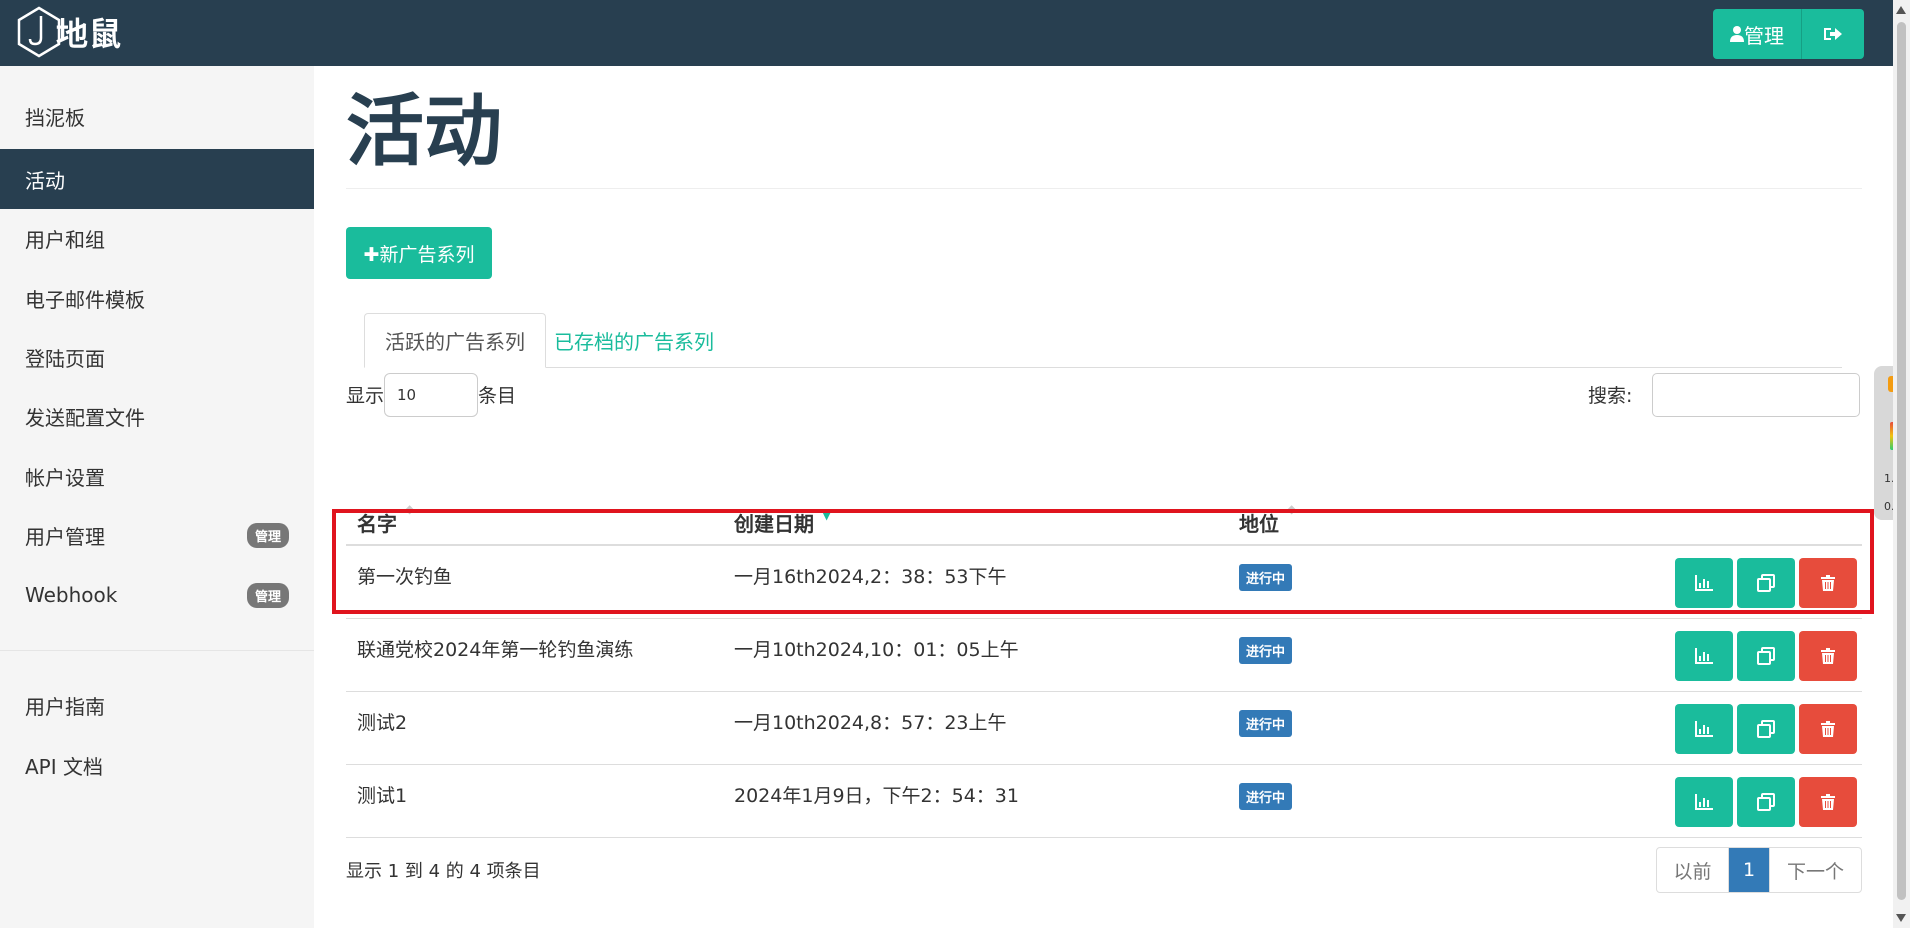  What do you see at coordinates (1901, 10) in the screenshot?
I see `scroll-up-arrow-icon` at bounding box center [1901, 10].